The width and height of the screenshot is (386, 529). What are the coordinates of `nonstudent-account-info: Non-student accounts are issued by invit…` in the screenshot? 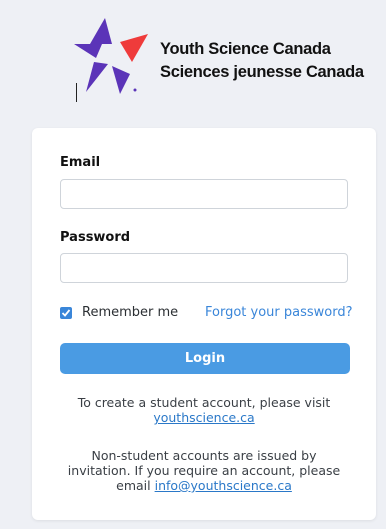 It's located at (204, 470).